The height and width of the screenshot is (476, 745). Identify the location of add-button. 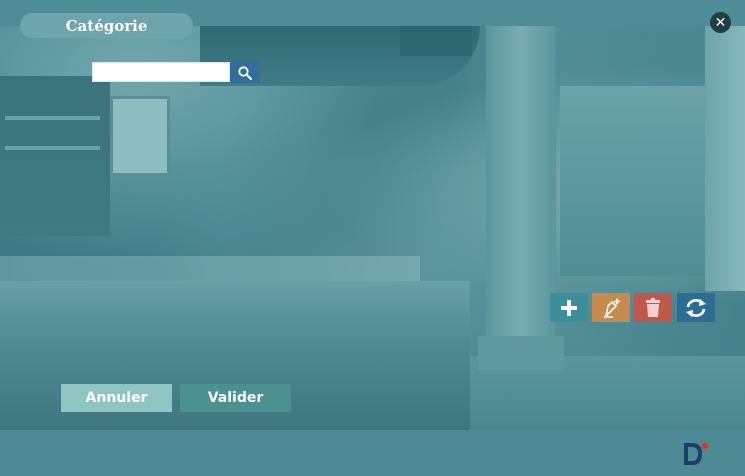
(569, 307).